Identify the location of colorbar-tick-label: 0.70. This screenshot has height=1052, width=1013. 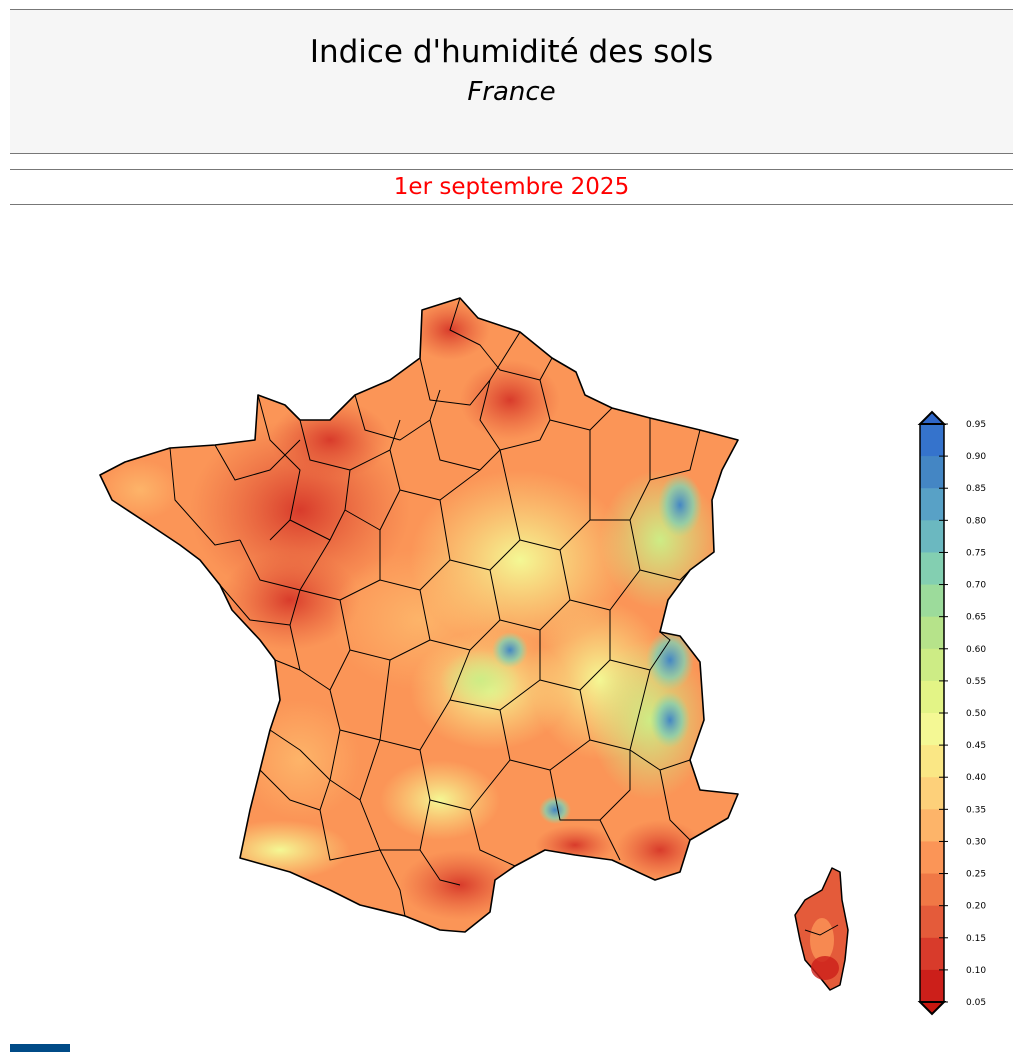
(976, 586).